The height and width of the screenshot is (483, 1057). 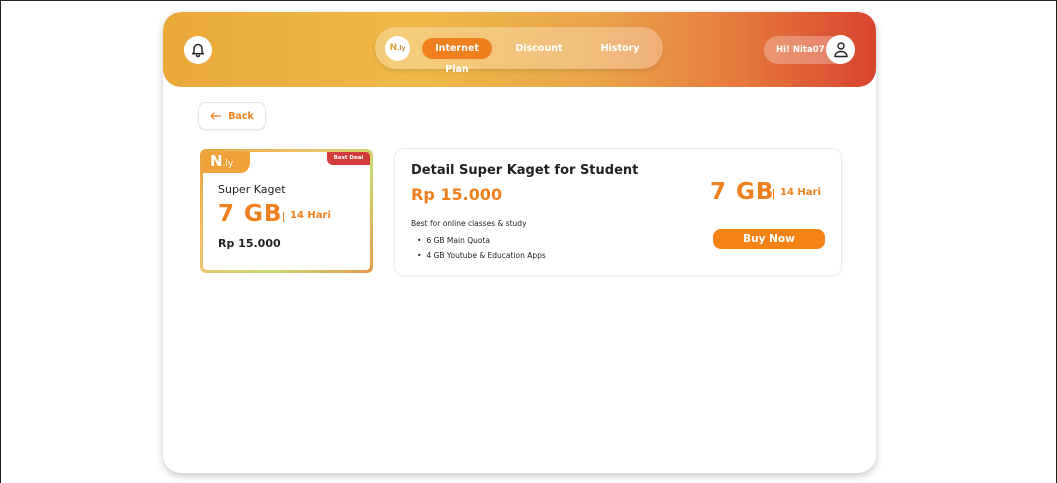 What do you see at coordinates (457, 194) in the screenshot?
I see `detail-price: Rp 15.000` at bounding box center [457, 194].